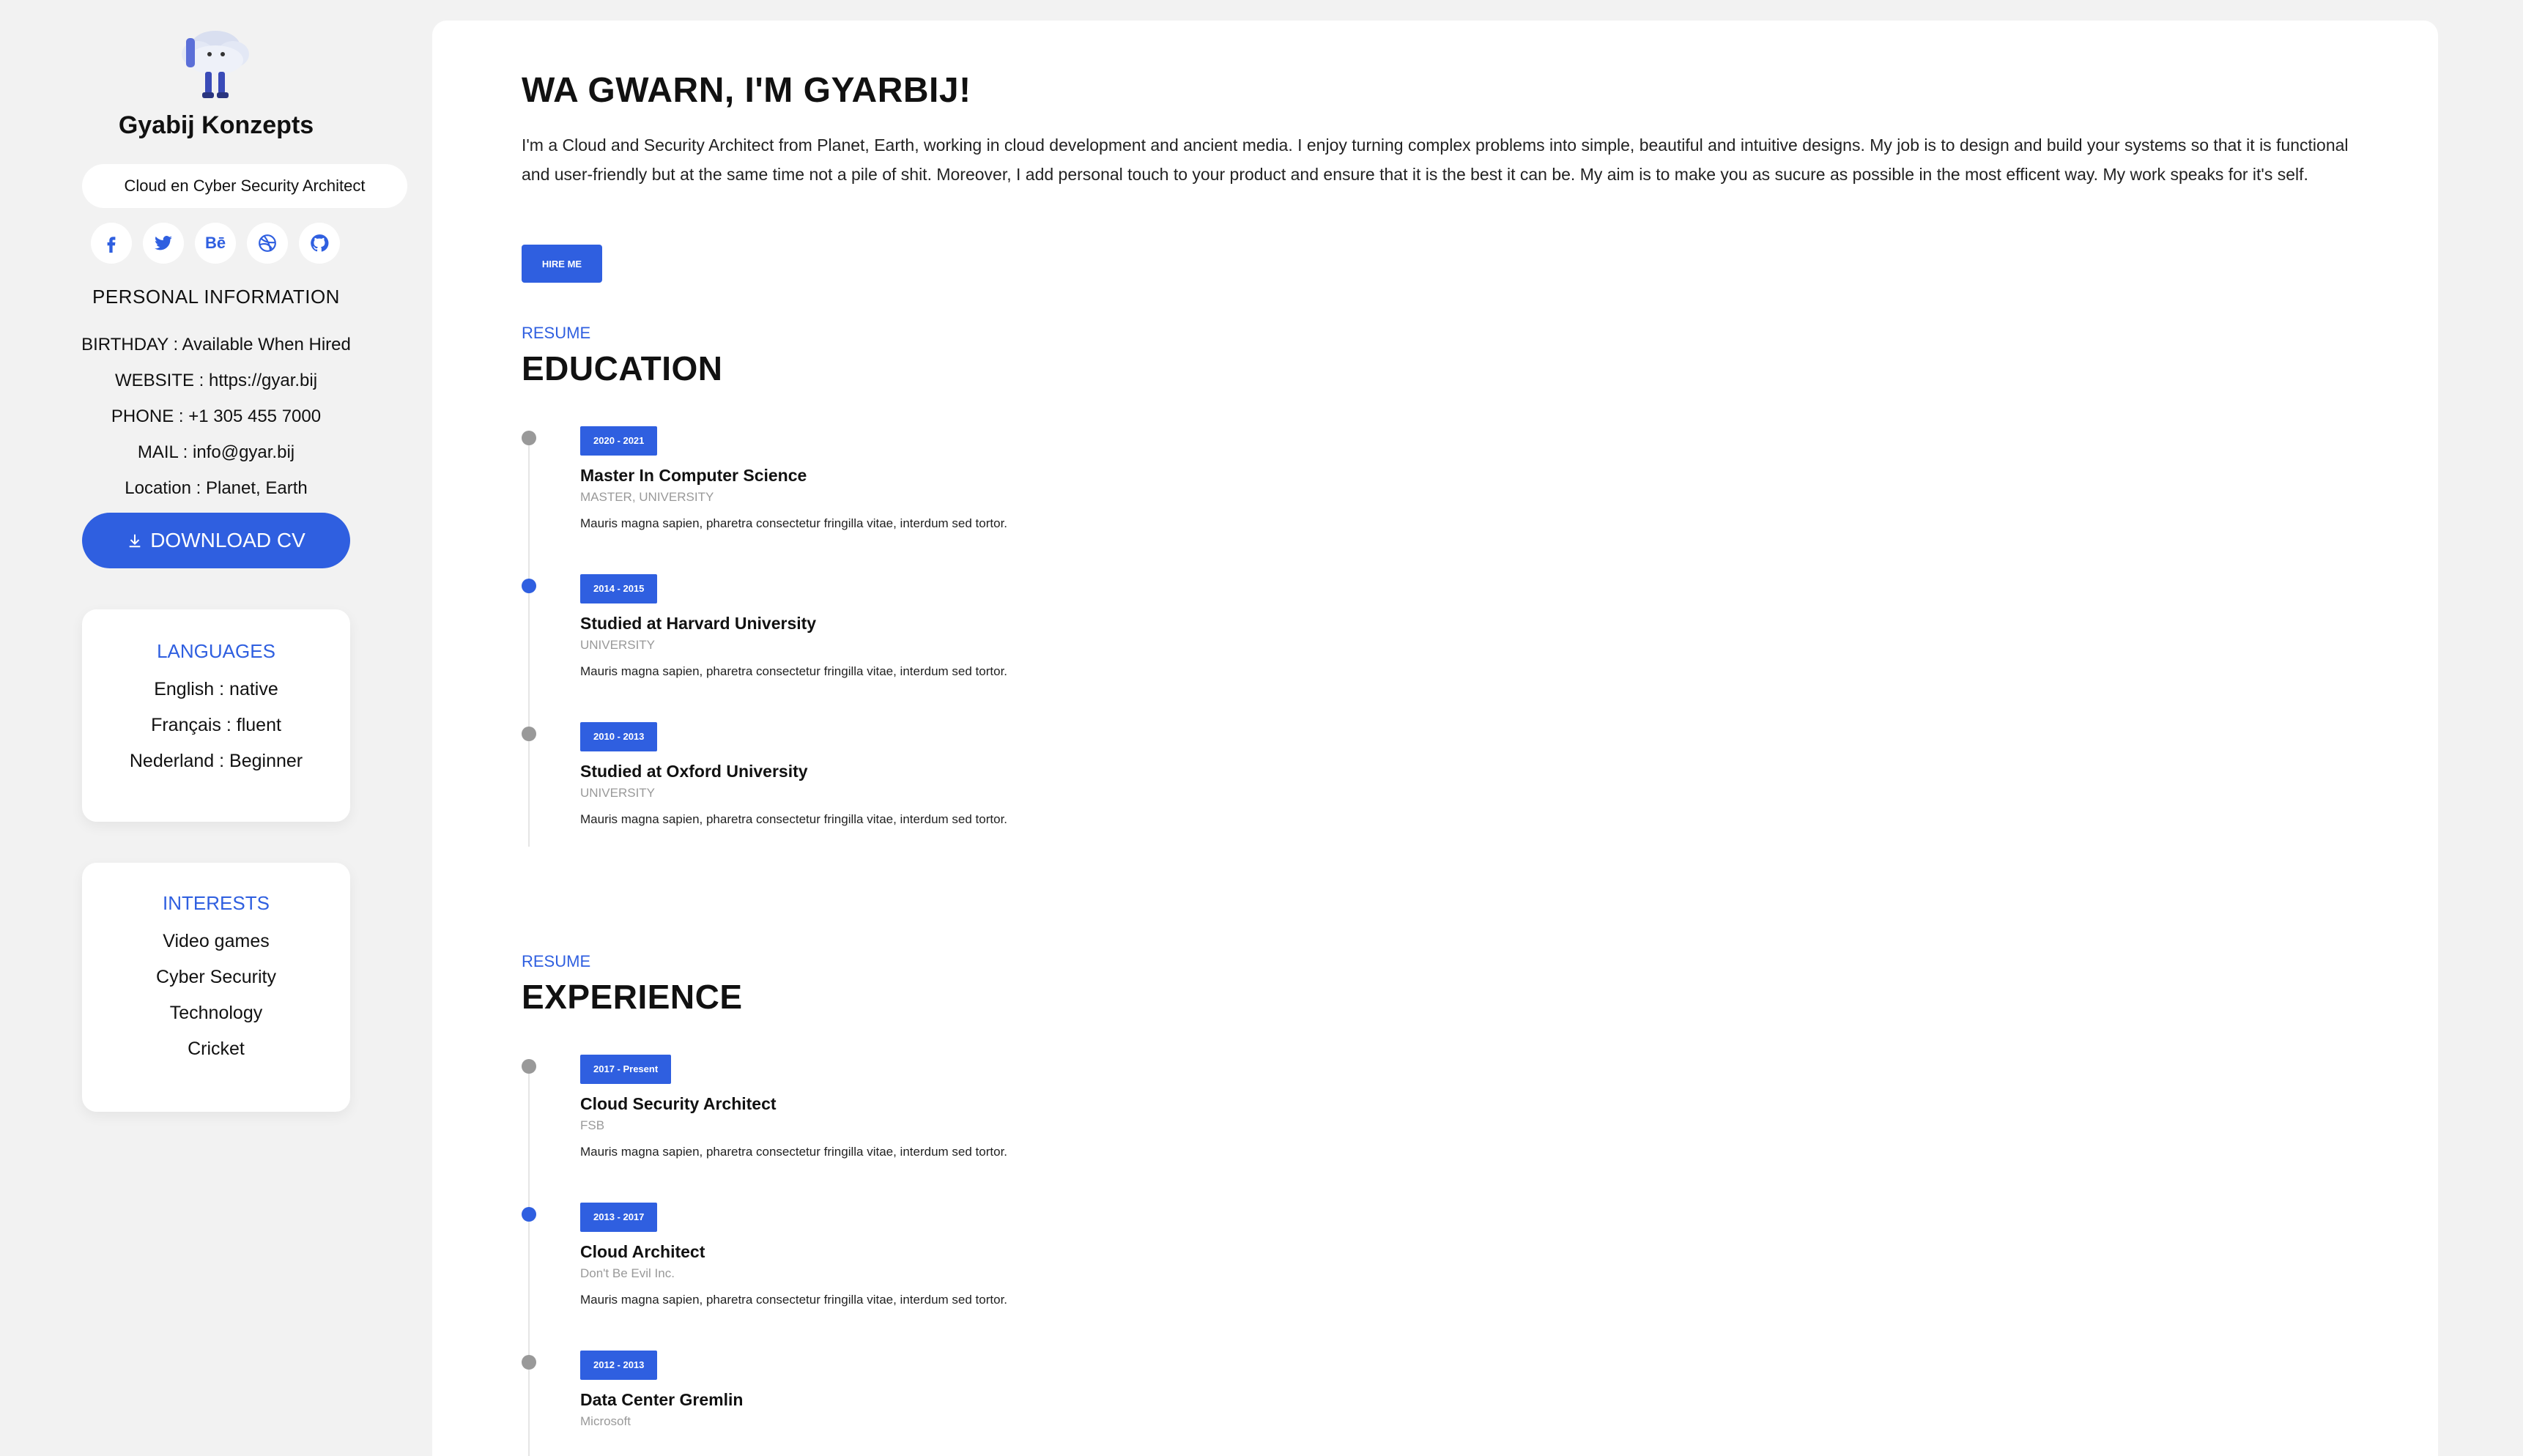  Describe the element at coordinates (216, 725) in the screenshot. I see `language-item: Français : fluent` at that location.